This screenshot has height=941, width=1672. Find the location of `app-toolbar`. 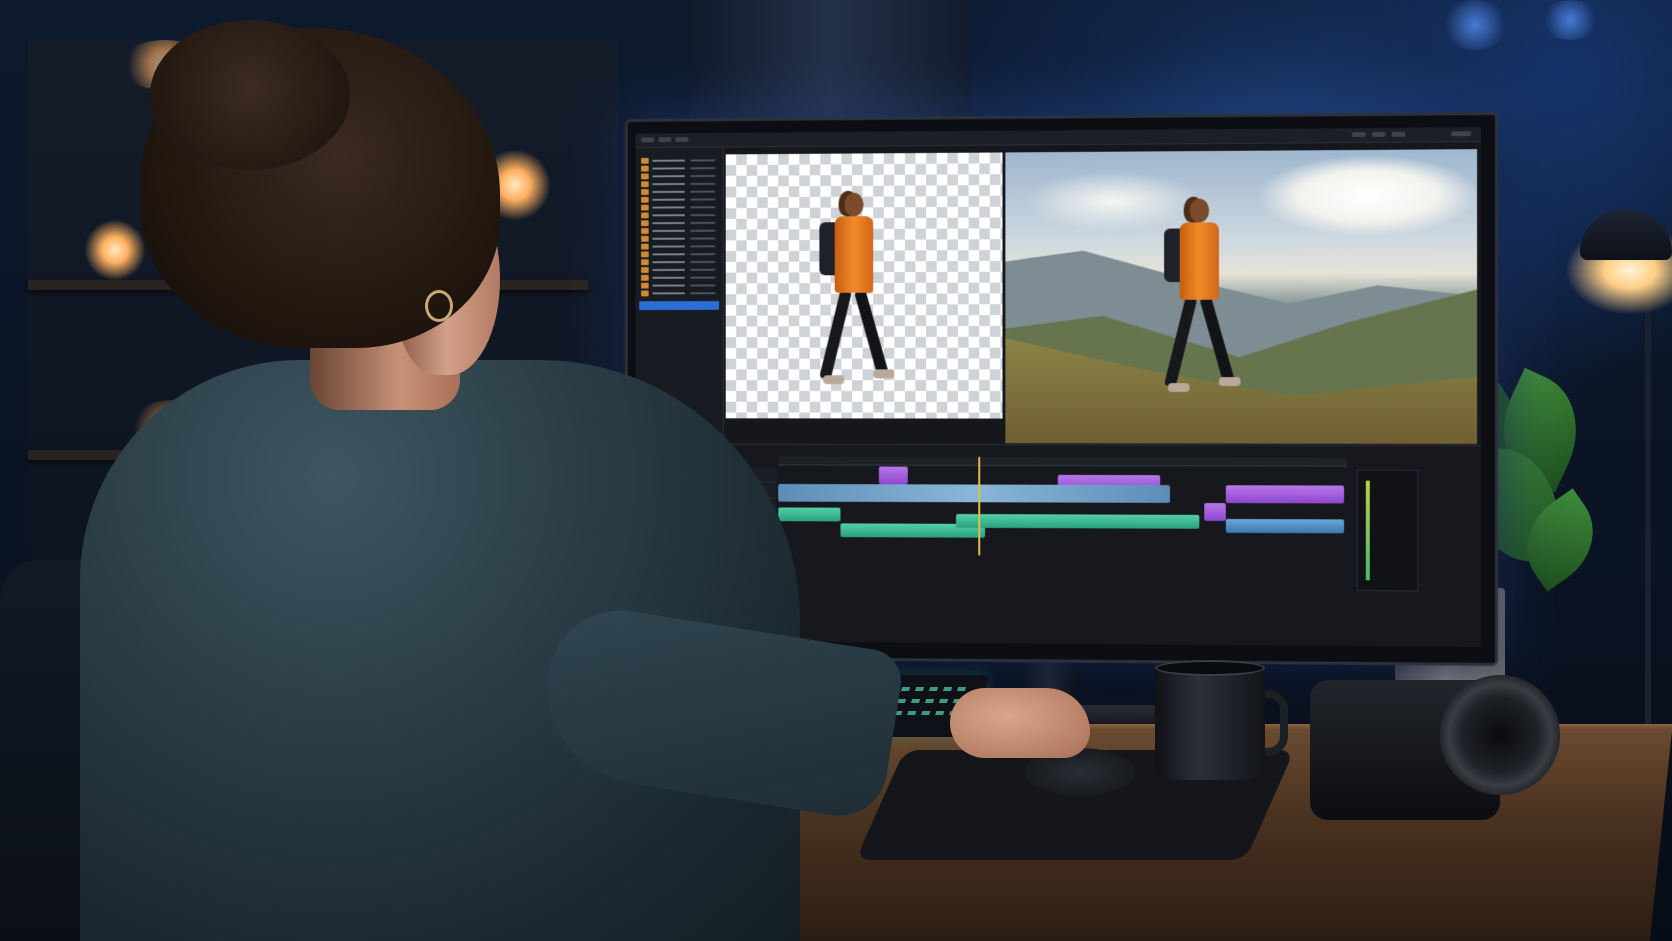

app-toolbar is located at coordinates (1058, 138).